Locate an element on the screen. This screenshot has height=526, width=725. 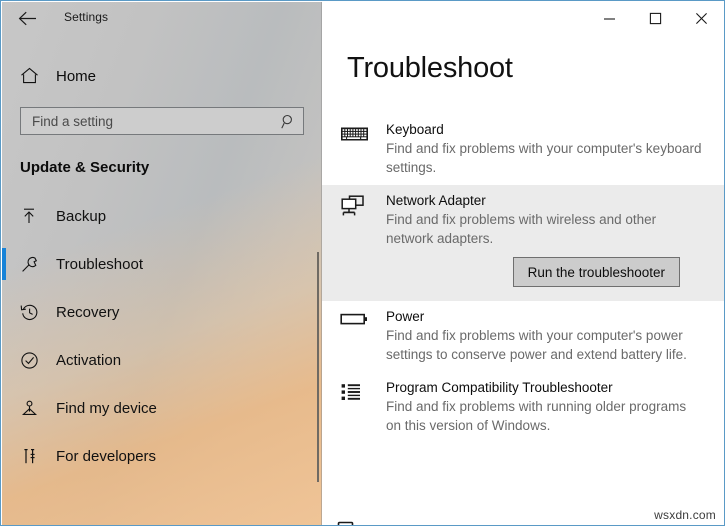
sidebar-item-home: Home is located at coordinates (162, 76).